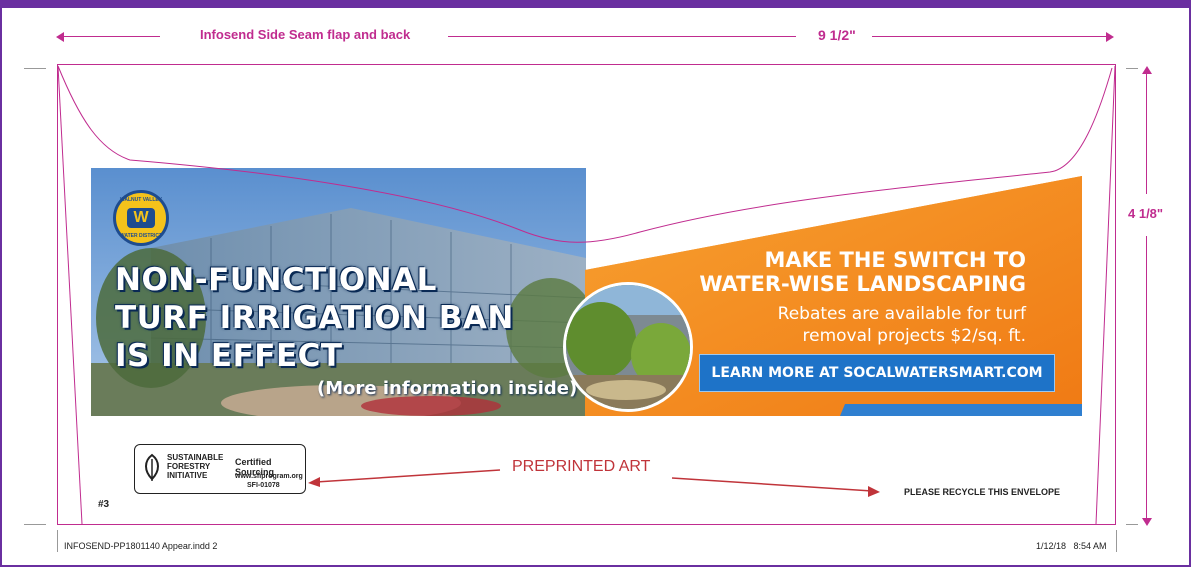  I want to click on logo-letter: W, so click(141, 218).